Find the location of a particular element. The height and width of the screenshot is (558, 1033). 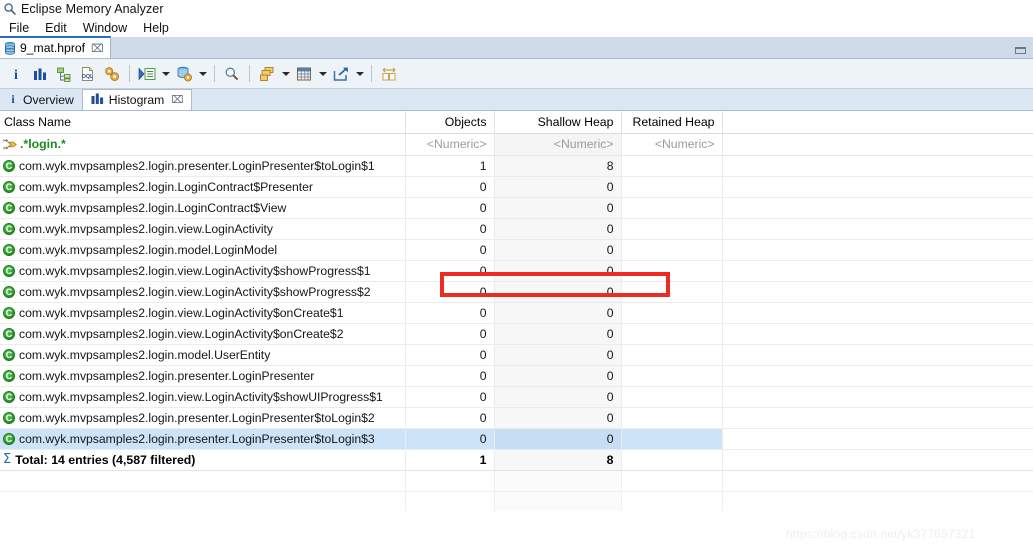

search-icon is located at coordinates (232, 74).